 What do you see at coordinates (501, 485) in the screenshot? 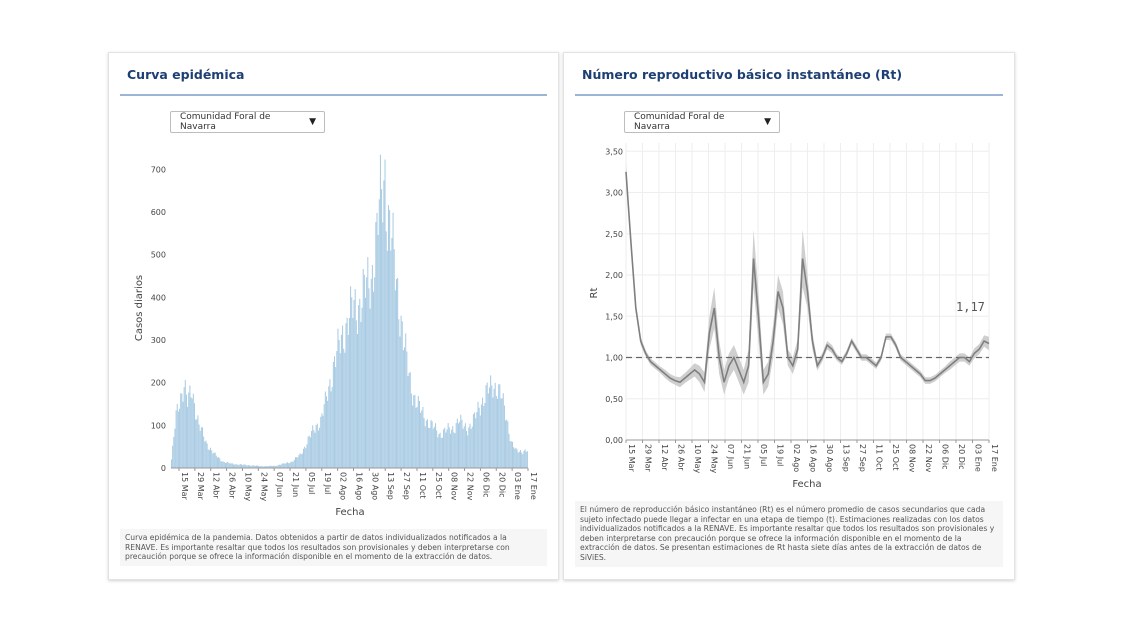
I see `x-tick-label: 20 Dic` at bounding box center [501, 485].